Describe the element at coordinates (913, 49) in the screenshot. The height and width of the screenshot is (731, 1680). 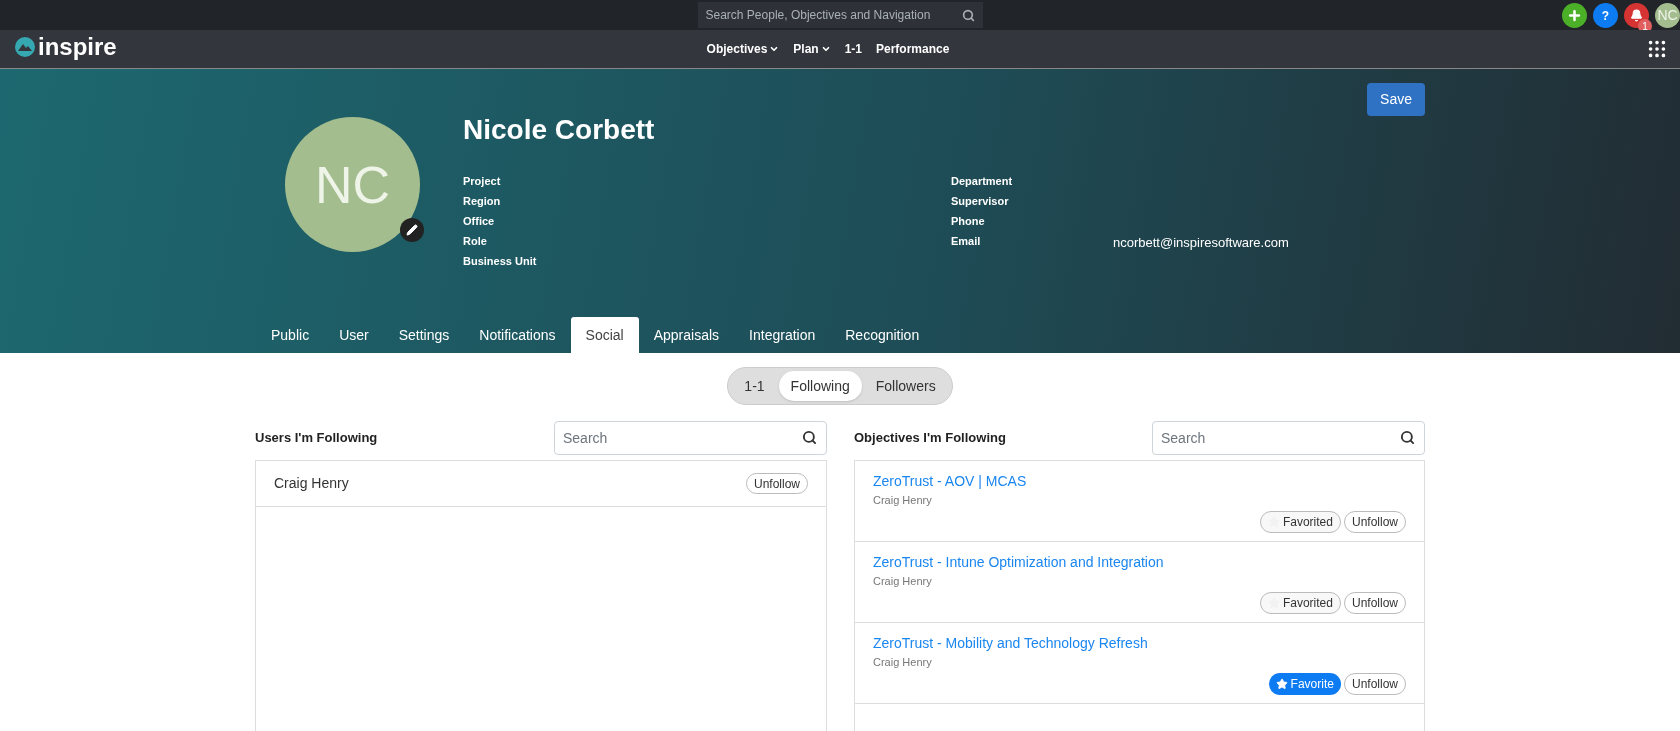
I see `nav-link: Performance` at that location.